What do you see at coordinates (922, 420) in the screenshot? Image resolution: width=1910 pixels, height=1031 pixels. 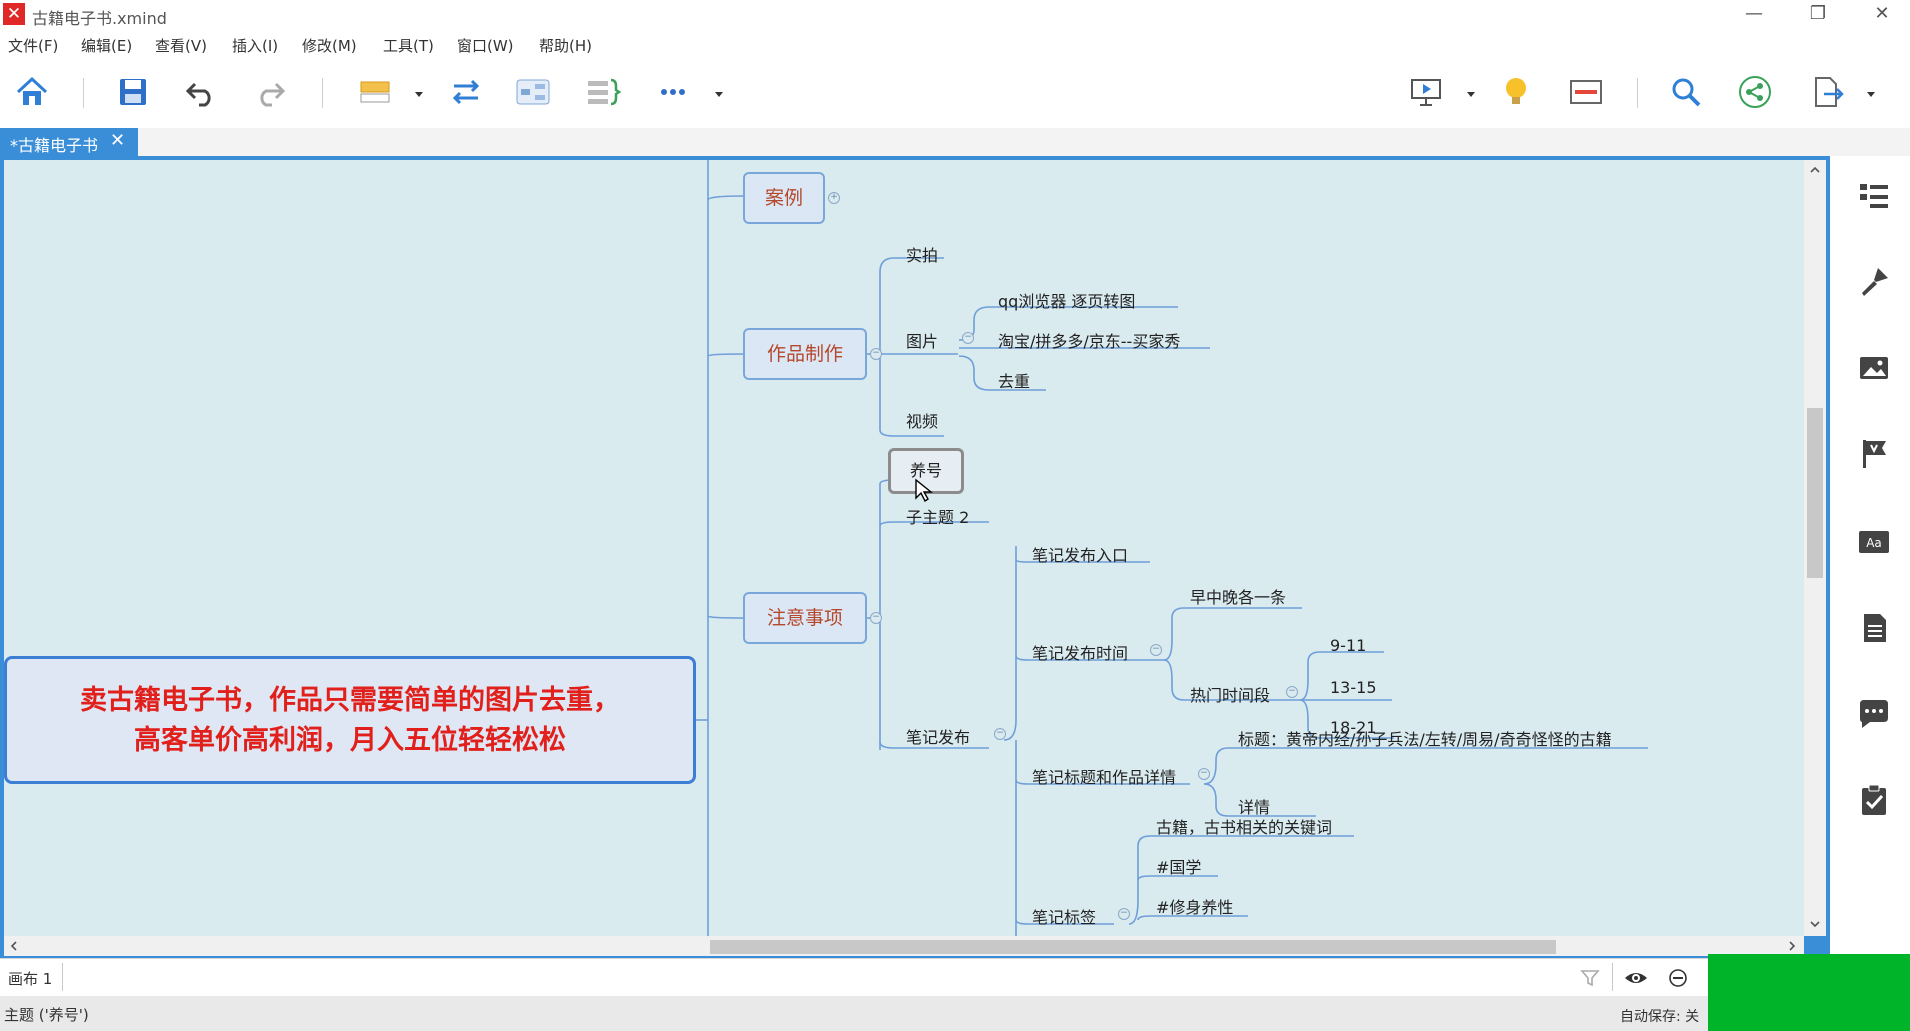 I see `topic-video: 视频` at bounding box center [922, 420].